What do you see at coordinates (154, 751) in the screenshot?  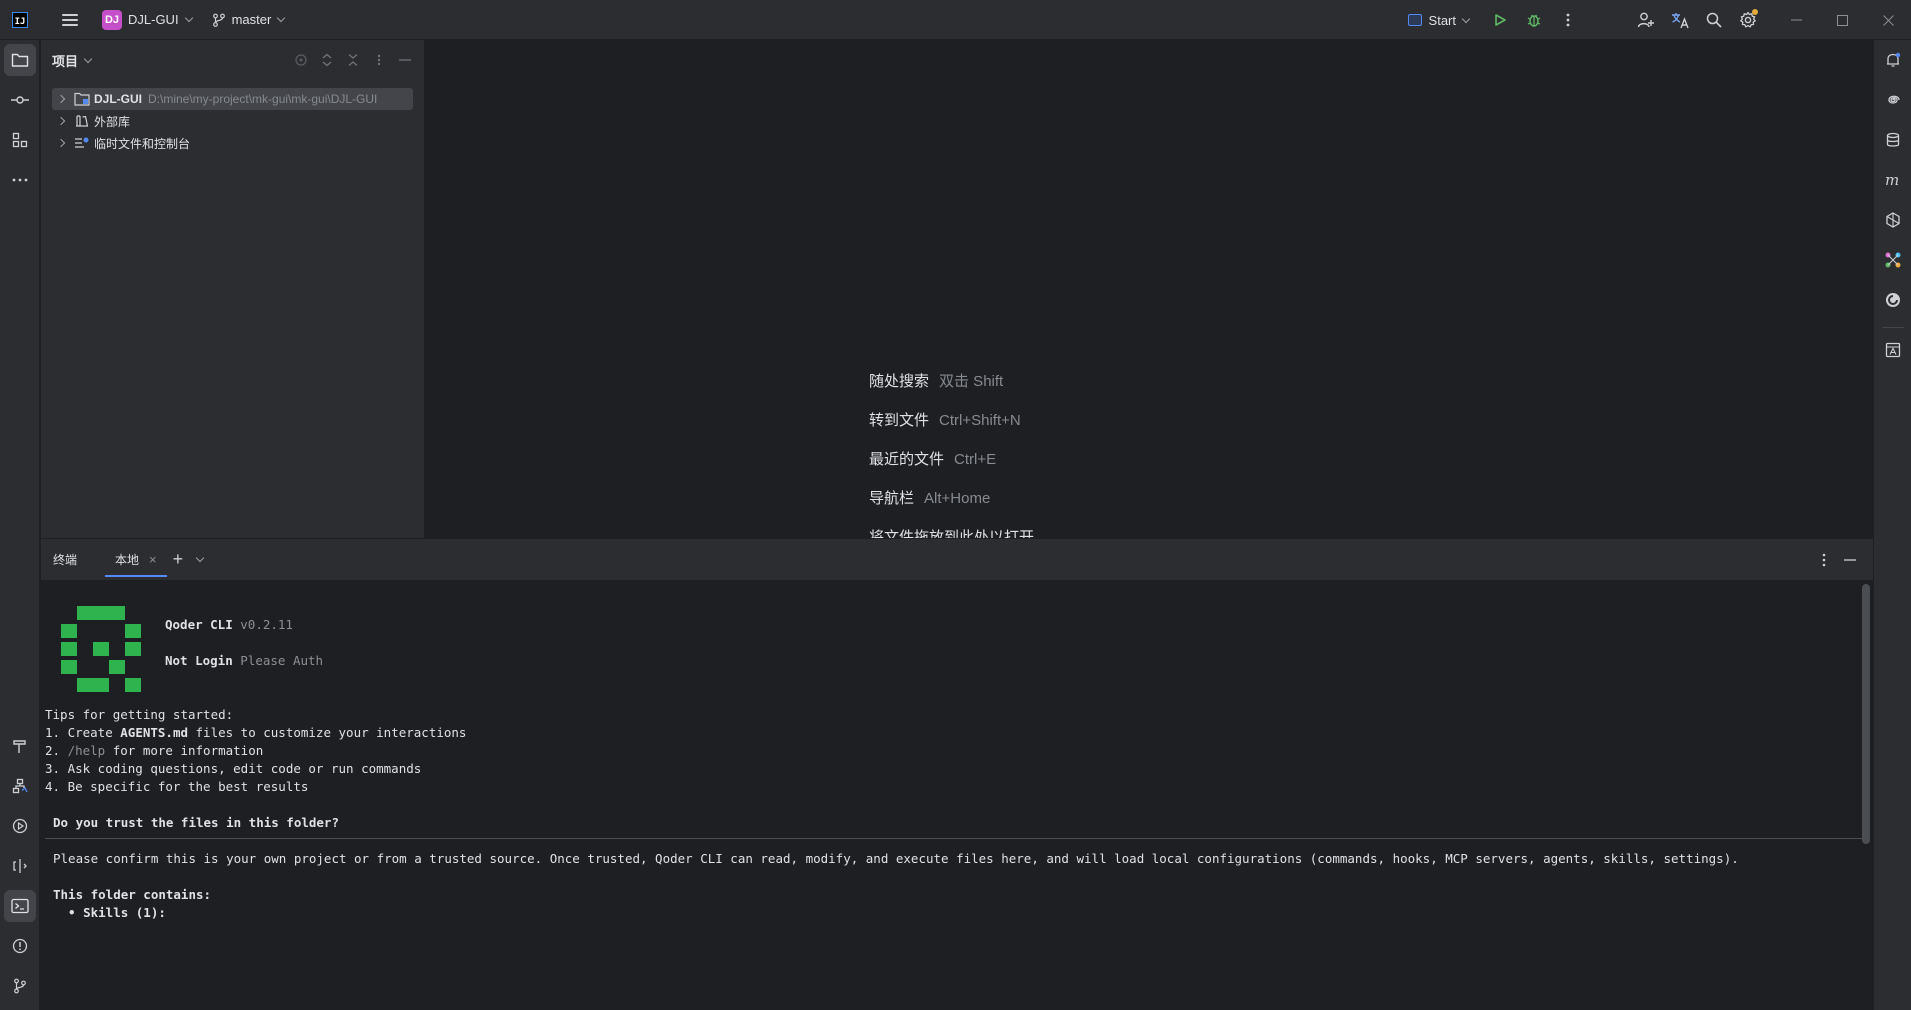 I see `tip-2: 2. /help for more information` at bounding box center [154, 751].